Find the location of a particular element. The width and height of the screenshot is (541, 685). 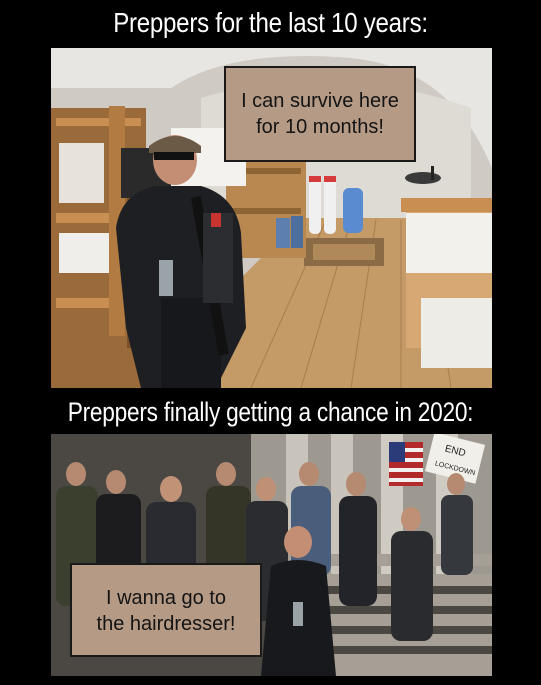

bubble-bottom-line1: I wanna go to is located at coordinates (166, 598).